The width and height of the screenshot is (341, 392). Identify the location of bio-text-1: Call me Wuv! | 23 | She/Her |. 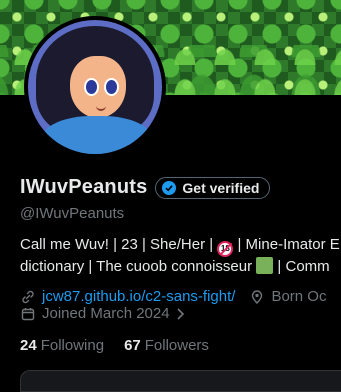
(119, 244).